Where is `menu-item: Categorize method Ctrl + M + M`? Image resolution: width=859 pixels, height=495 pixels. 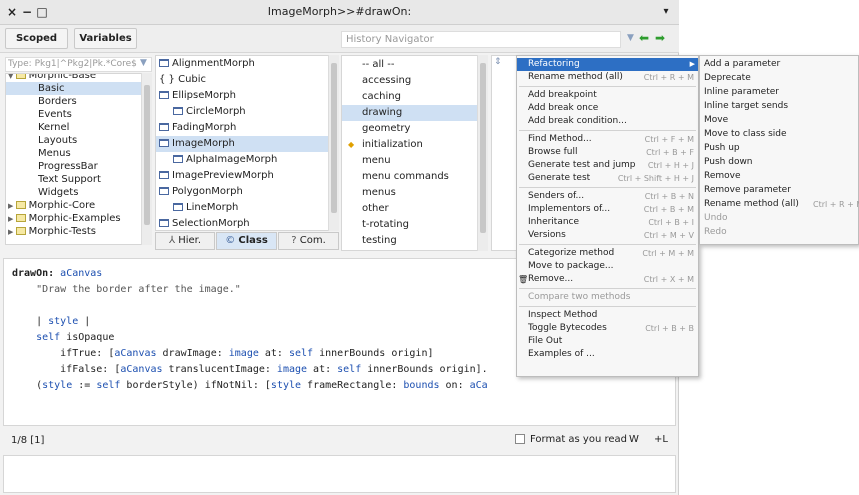
menu-item: Categorize method Ctrl + M + M is located at coordinates (607, 253).